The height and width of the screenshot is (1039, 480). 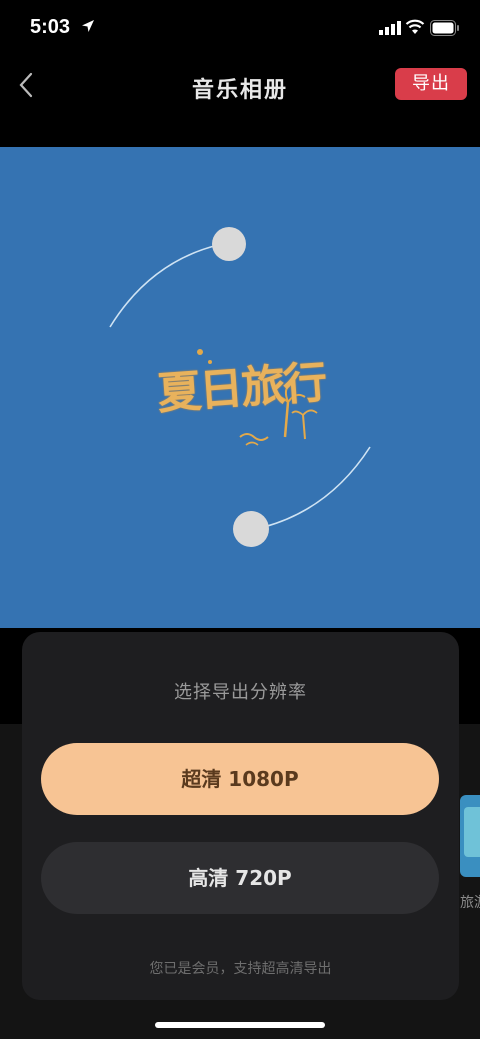 What do you see at coordinates (470, 836) in the screenshot?
I see `template-thumbnail` at bounding box center [470, 836].